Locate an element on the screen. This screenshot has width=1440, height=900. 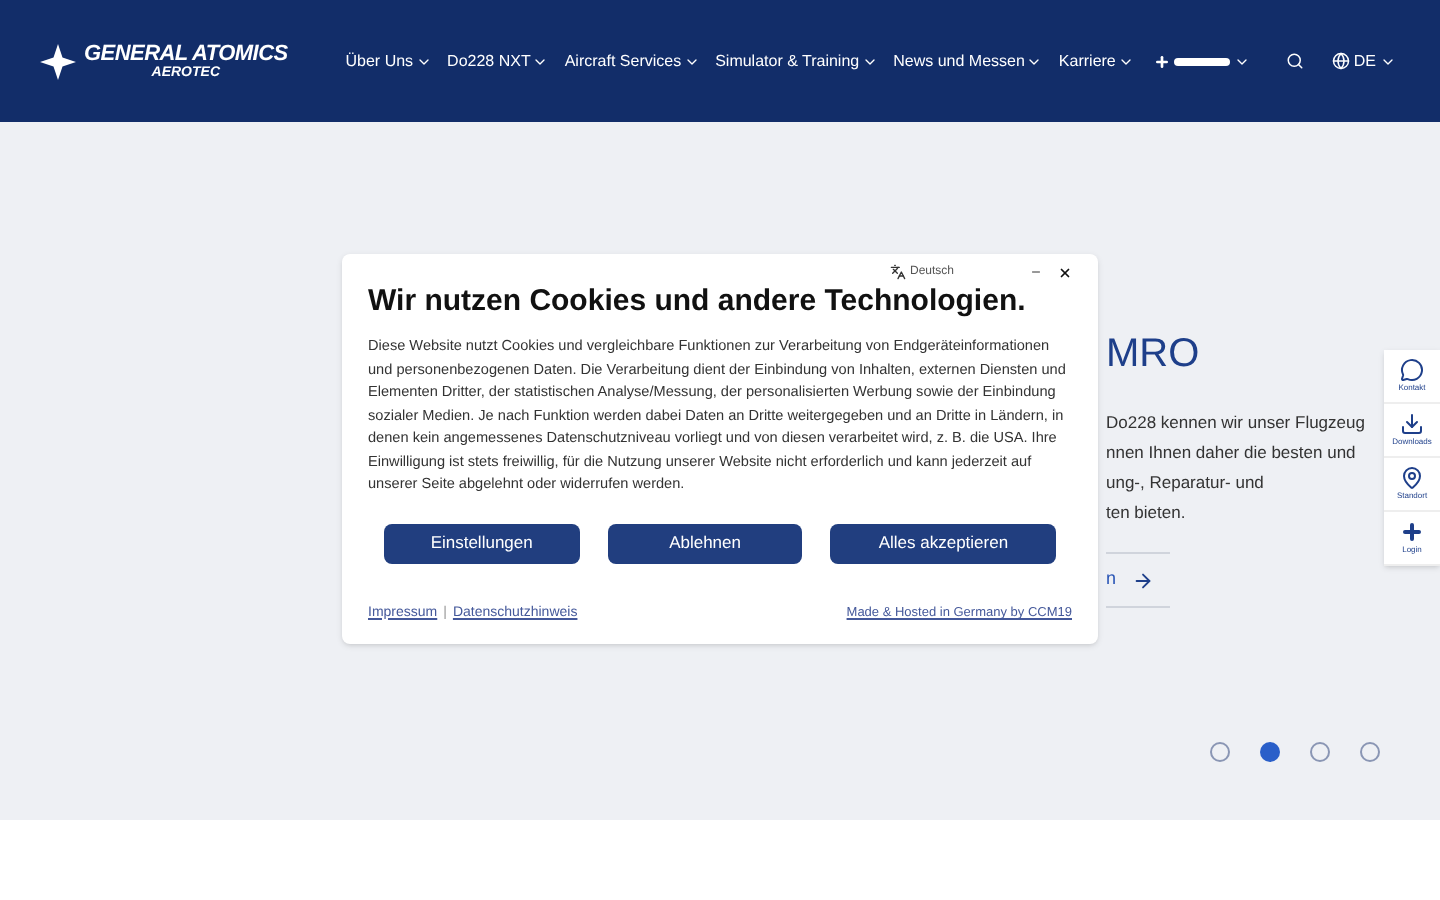
search-icon is located at coordinates (1294, 61).